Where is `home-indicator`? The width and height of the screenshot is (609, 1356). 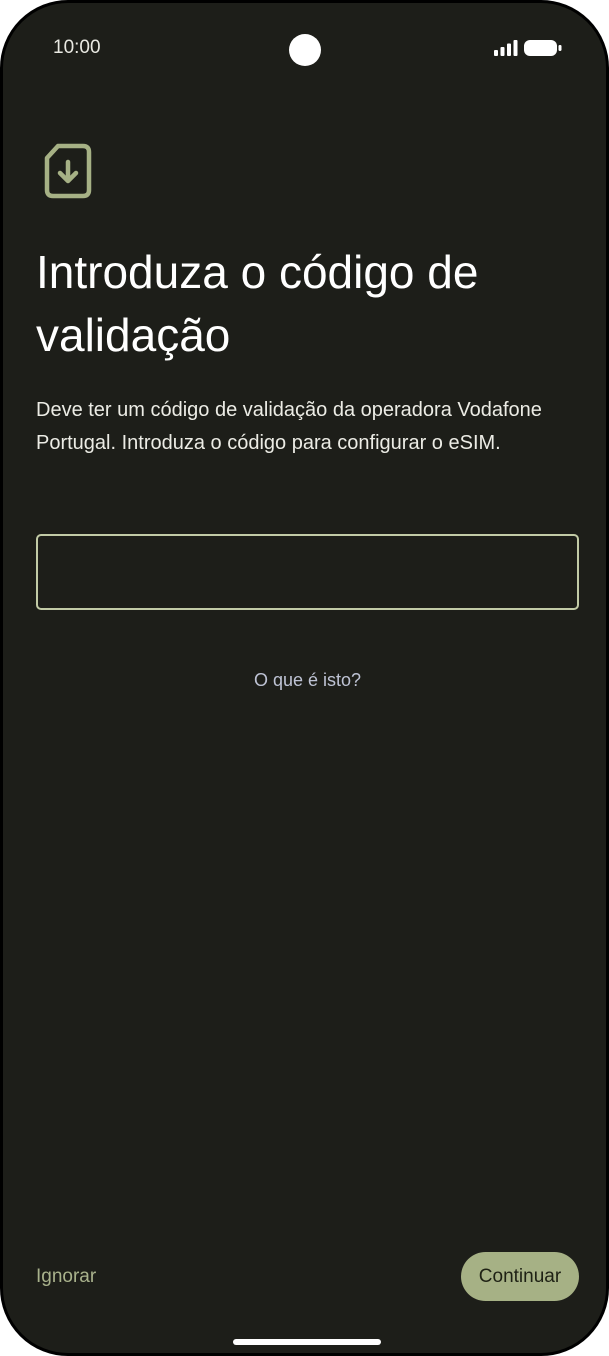
home-indicator is located at coordinates (307, 1342).